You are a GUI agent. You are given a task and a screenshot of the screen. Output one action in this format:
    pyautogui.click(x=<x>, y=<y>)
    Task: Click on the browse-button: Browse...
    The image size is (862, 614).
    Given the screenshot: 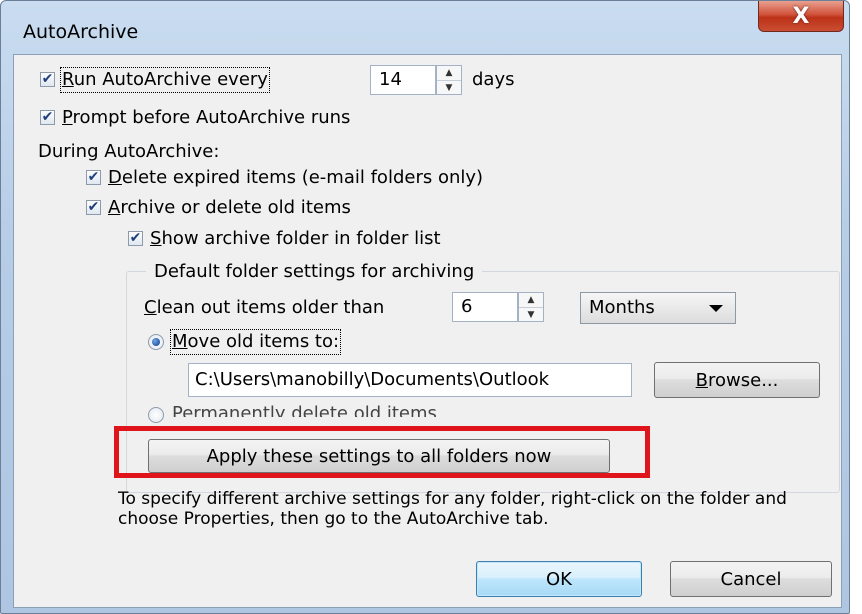 What is the action you would take?
    pyautogui.click(x=737, y=380)
    